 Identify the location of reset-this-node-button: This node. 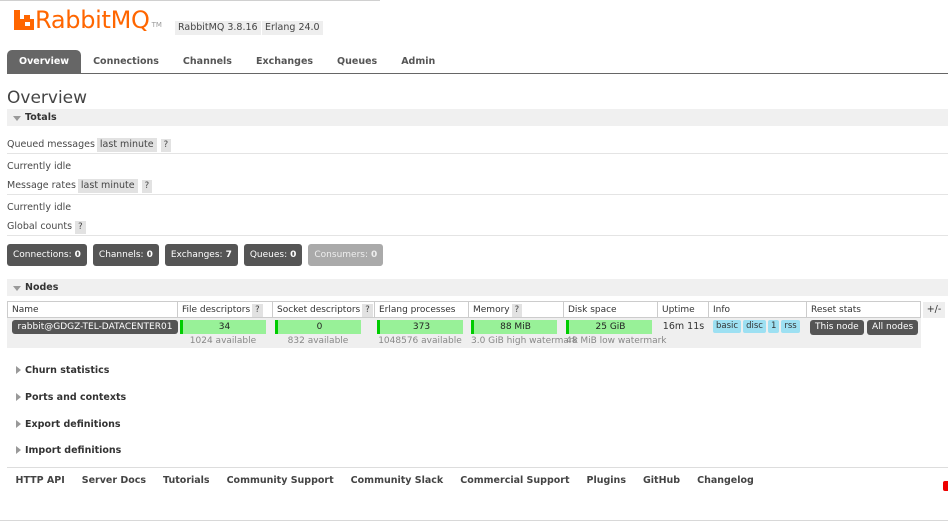
(837, 327).